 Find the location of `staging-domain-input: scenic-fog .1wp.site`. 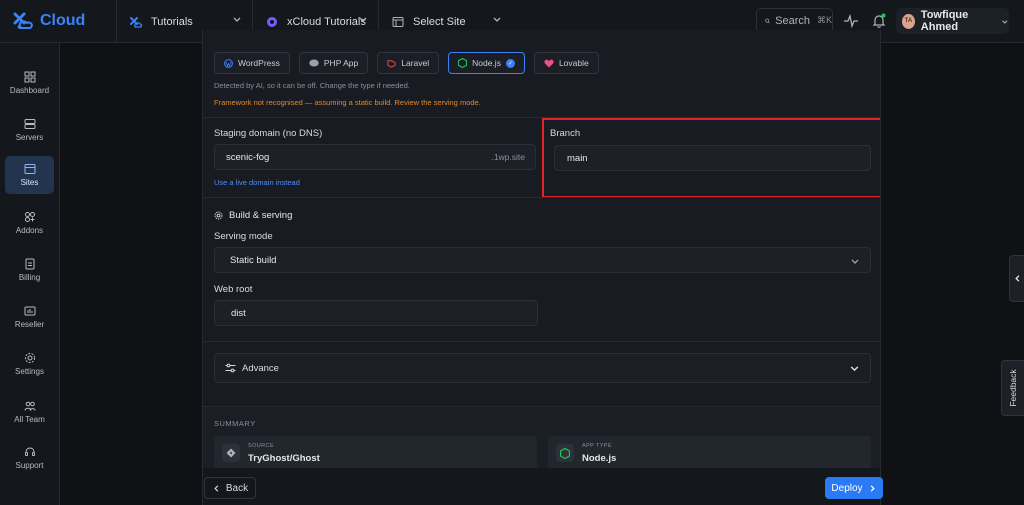

staging-domain-input: scenic-fog .1wp.site is located at coordinates (375, 157).